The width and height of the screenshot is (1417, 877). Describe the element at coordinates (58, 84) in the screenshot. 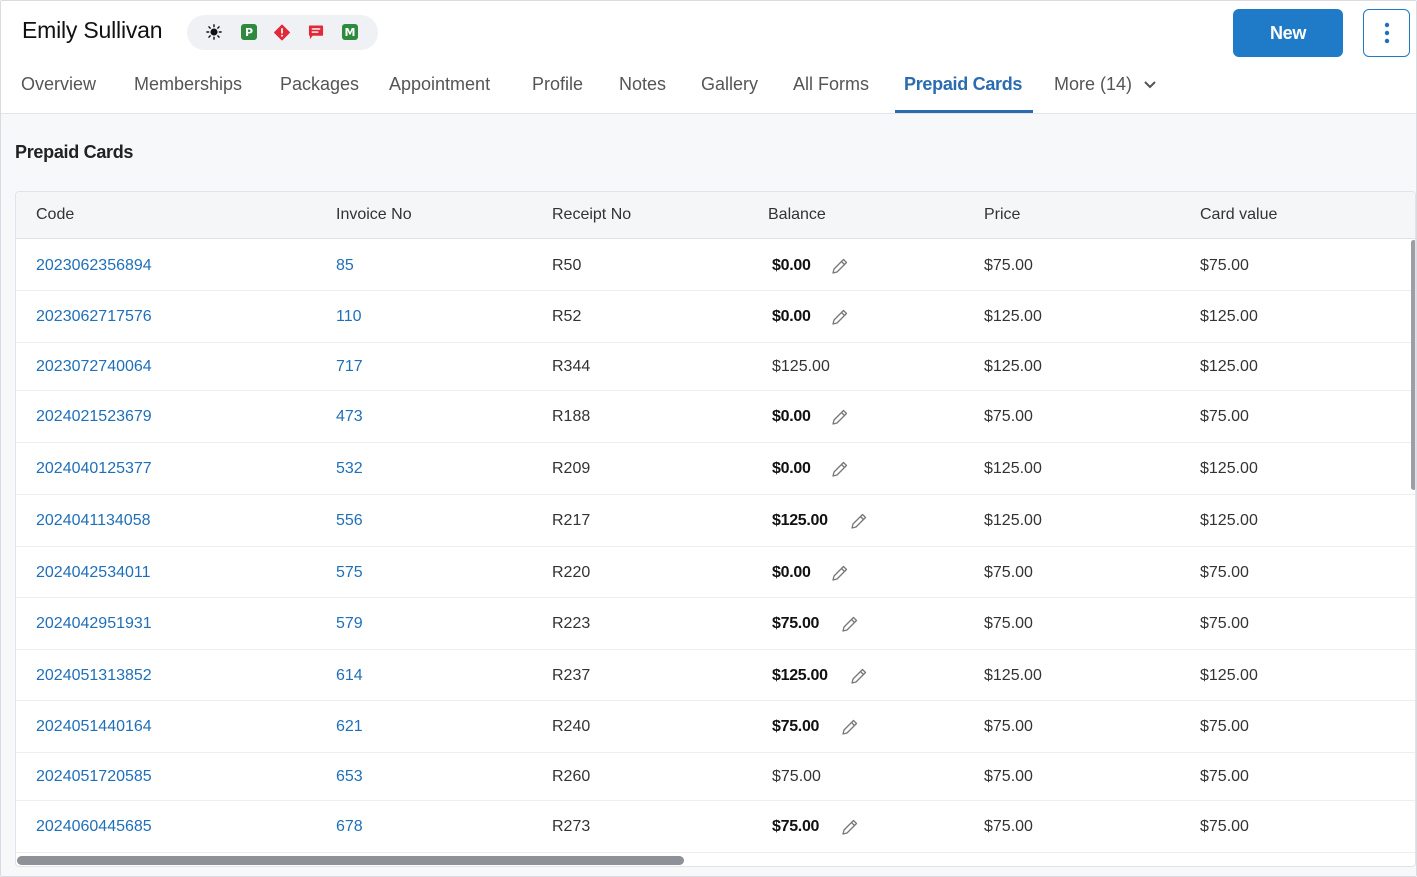

I see `tab-overview: Overview` at that location.